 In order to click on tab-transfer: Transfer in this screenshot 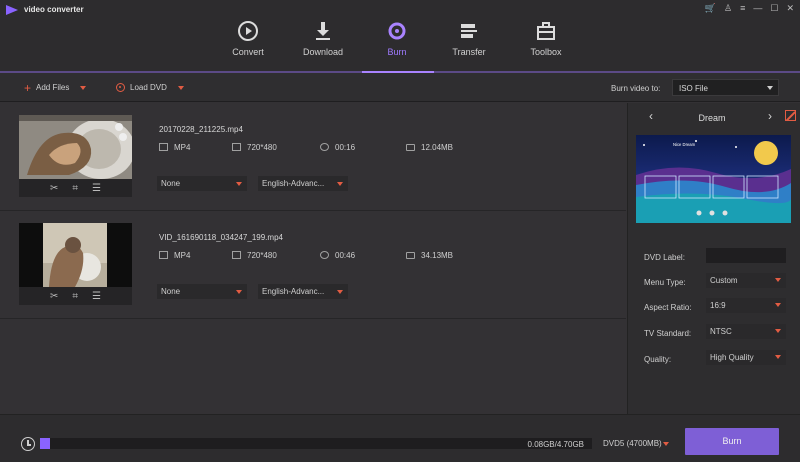, I will do `click(469, 45)`.